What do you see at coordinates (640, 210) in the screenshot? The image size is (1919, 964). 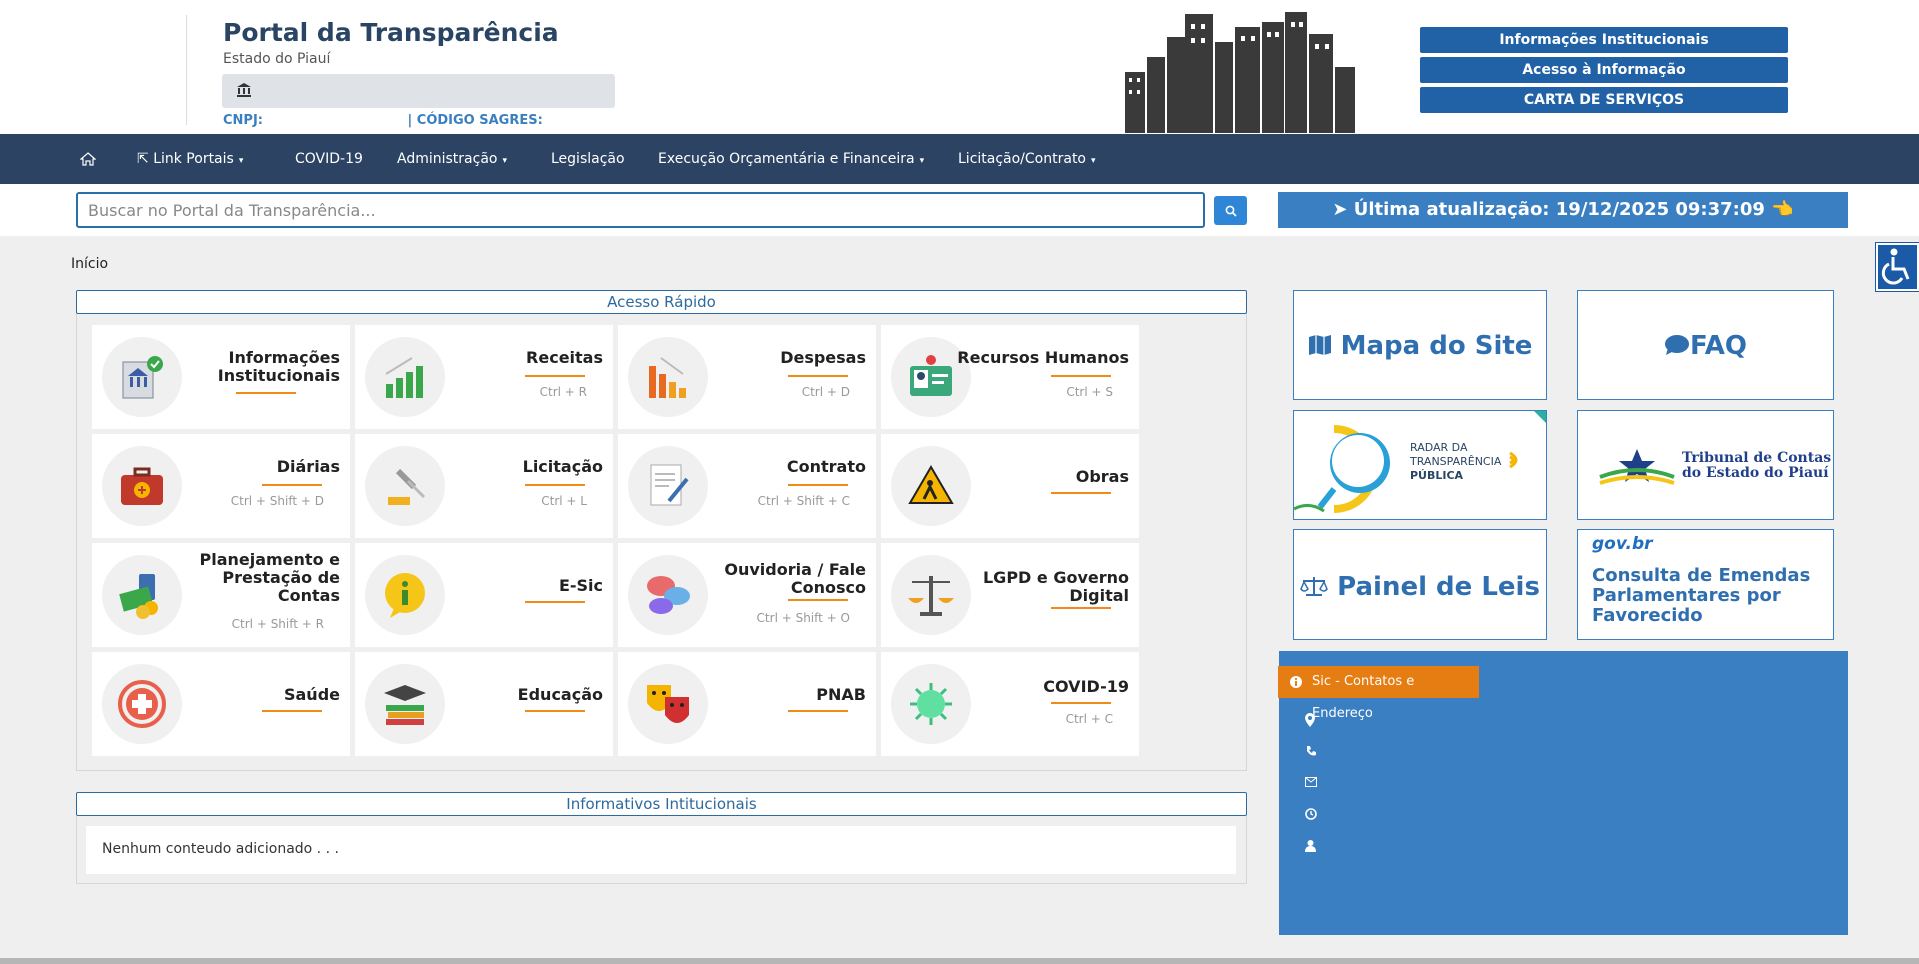 I see `search-input` at bounding box center [640, 210].